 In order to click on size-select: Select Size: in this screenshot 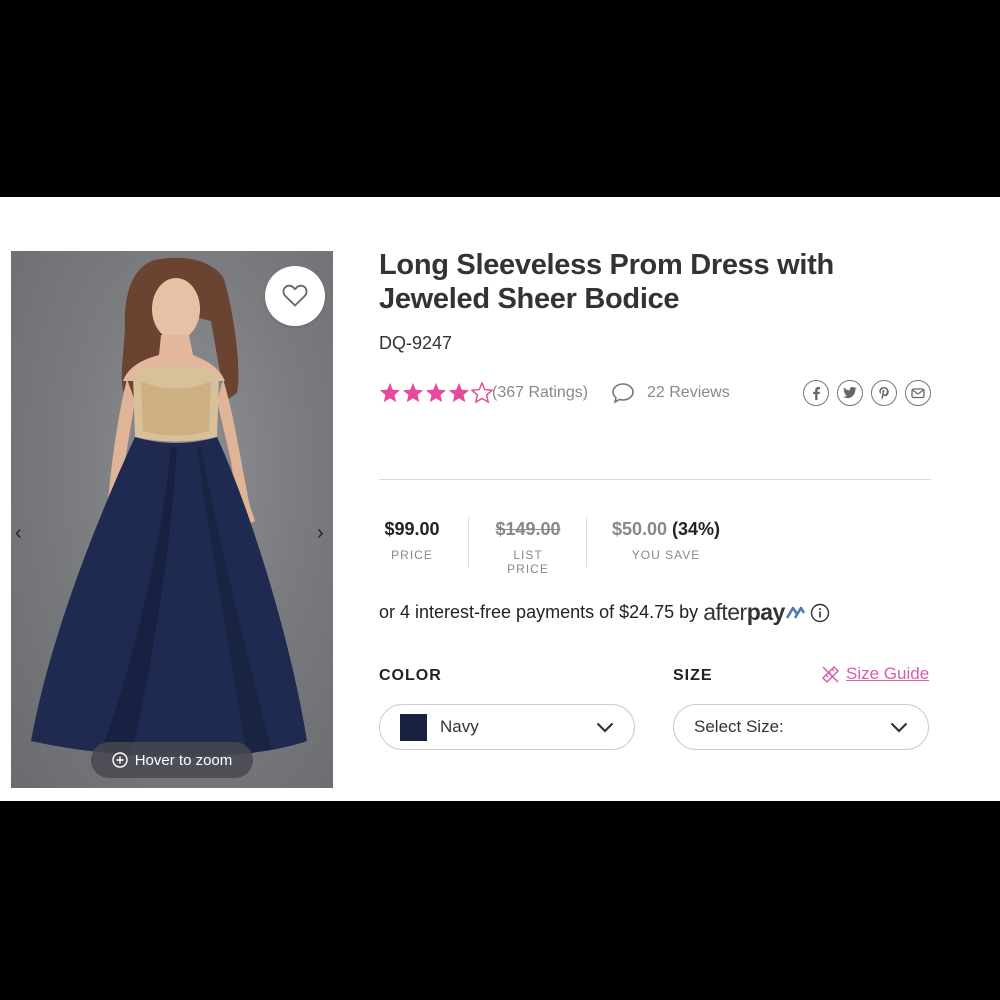, I will do `click(801, 727)`.